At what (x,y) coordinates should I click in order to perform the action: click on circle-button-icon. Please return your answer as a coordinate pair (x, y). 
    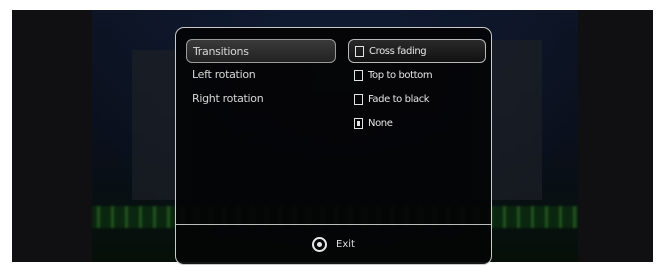
    Looking at the image, I should click on (320, 244).